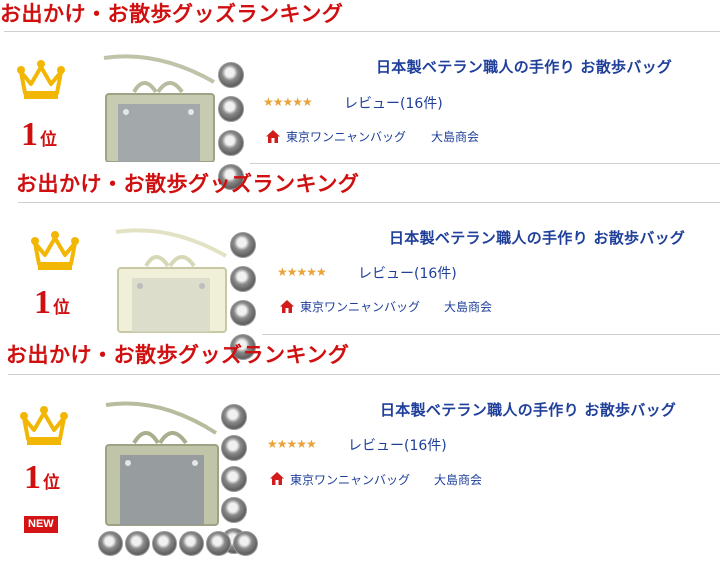 This screenshot has height=568, width=720. Describe the element at coordinates (178, 543) in the screenshot. I see `bottom-thumbnails` at that location.